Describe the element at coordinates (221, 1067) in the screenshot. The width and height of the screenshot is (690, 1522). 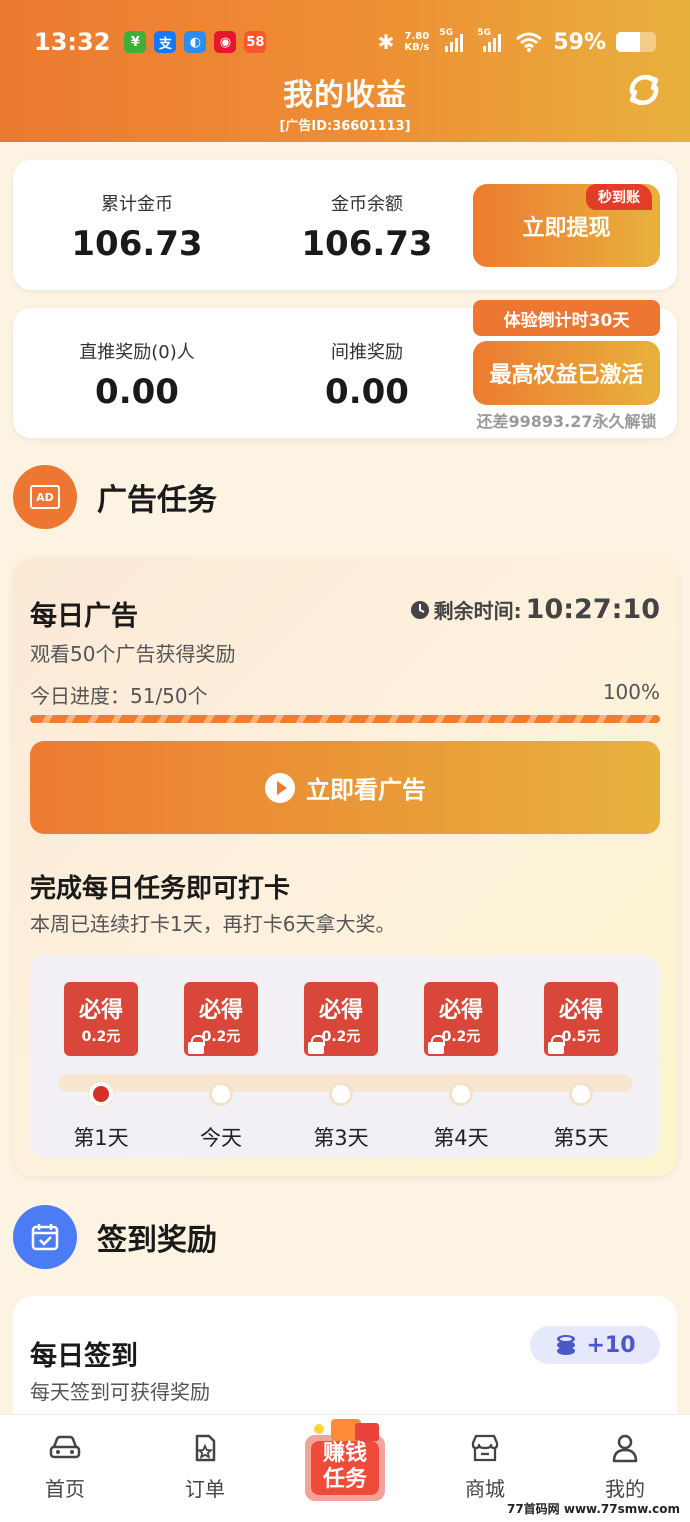
I see `checkin-day: 必得 0.2元今天` at that location.